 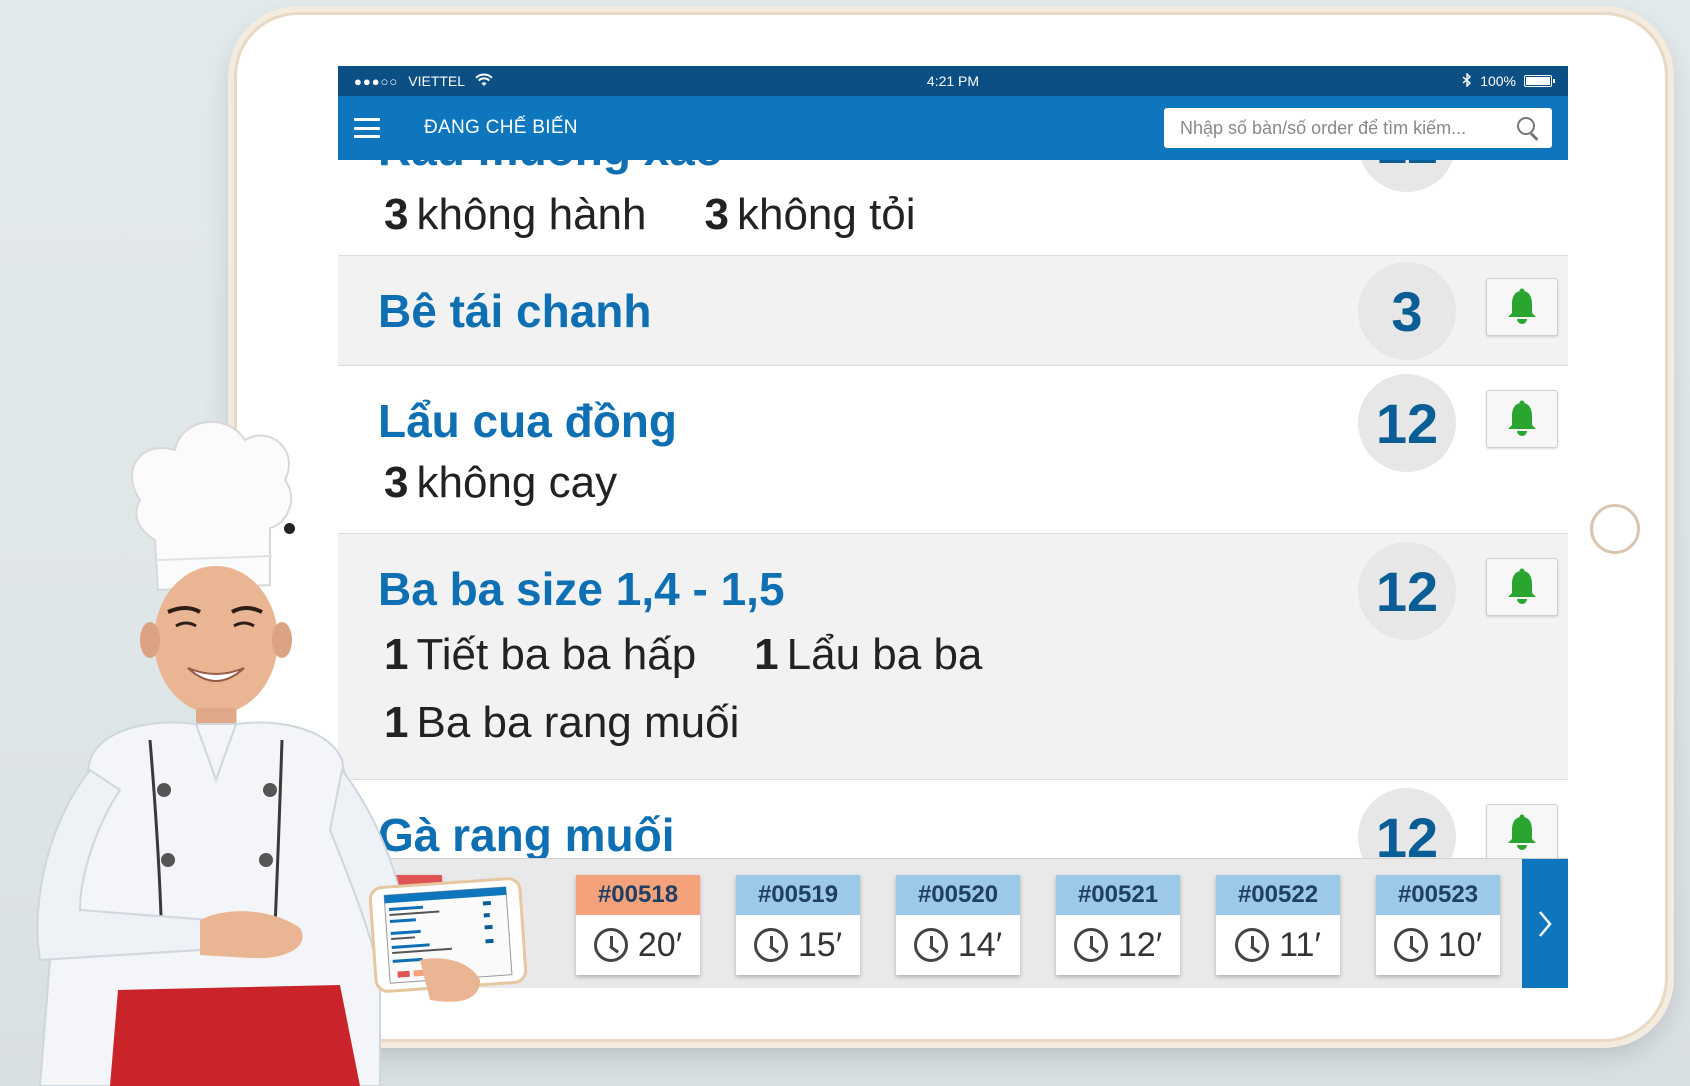 What do you see at coordinates (437, 81) in the screenshot?
I see `carrier-name: VIETTEL` at bounding box center [437, 81].